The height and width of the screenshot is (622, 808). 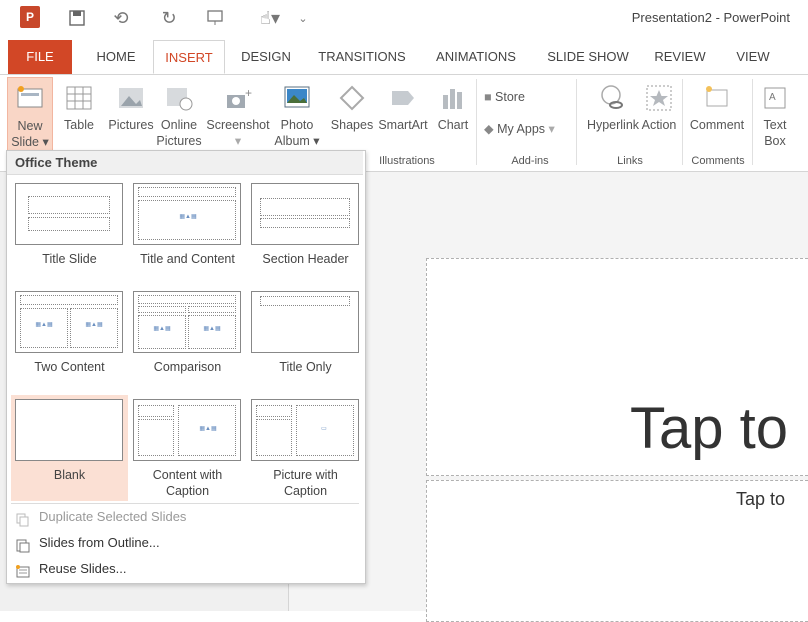 I want to click on duplicate-slides-icon, so click(x=23, y=518).